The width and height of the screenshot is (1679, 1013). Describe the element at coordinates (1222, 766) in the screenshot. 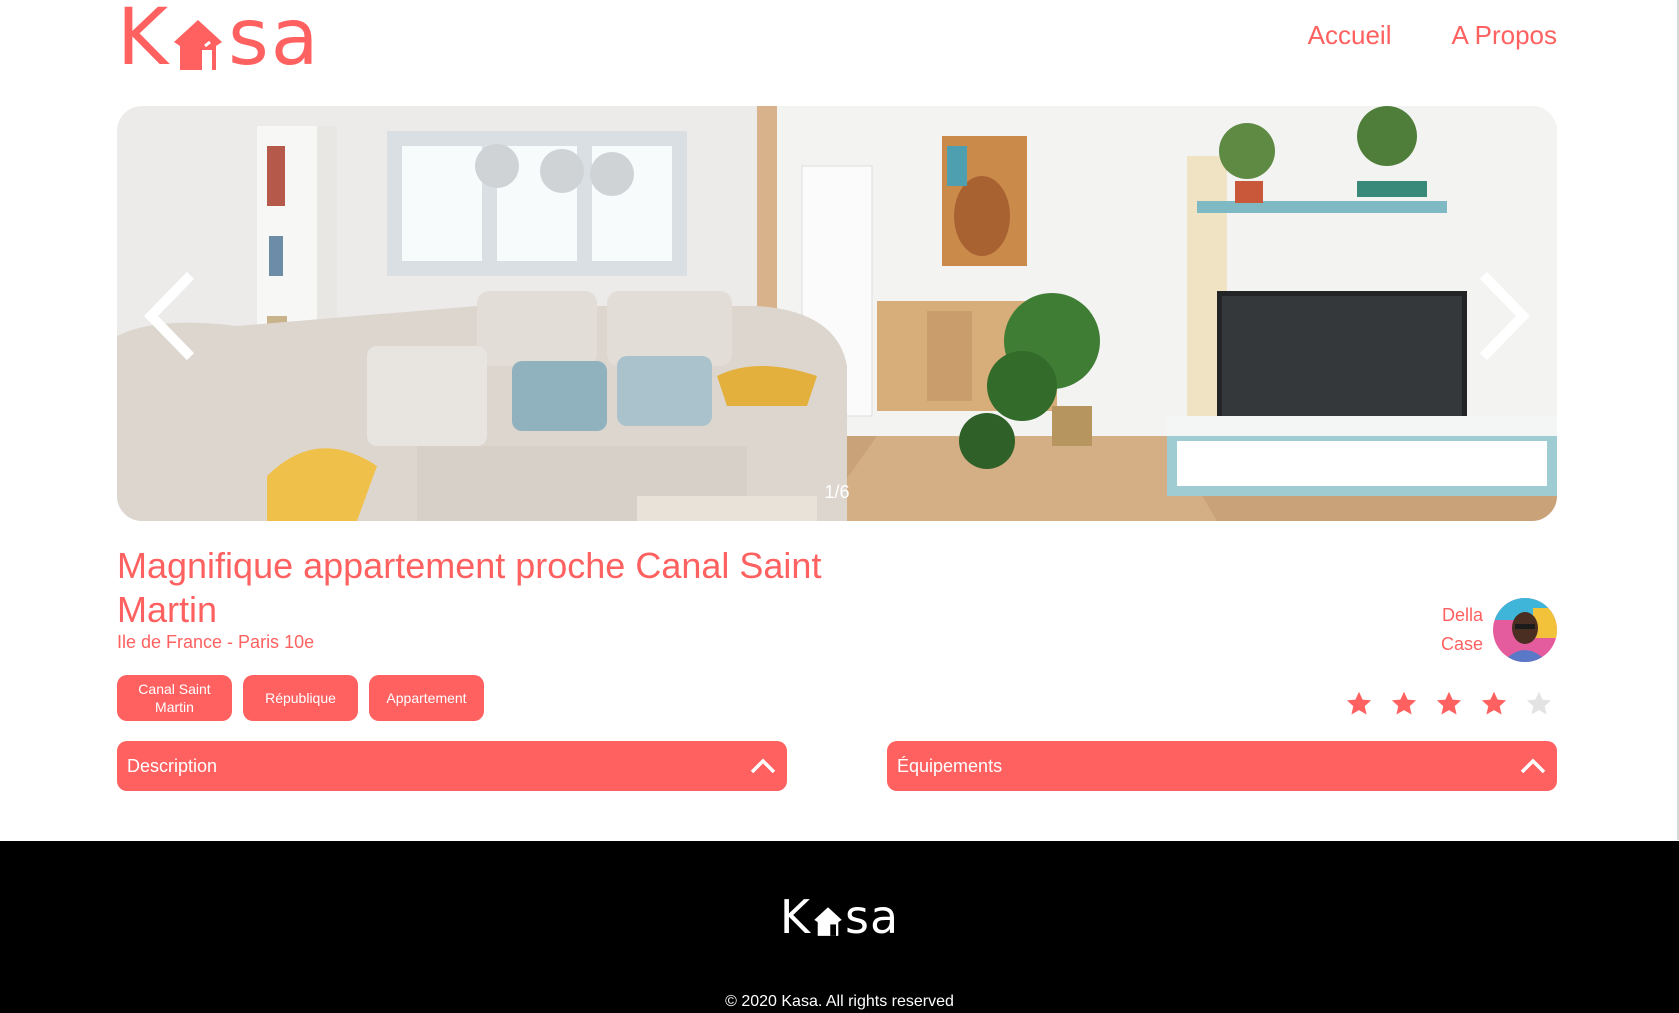

I see `equipments-collapse: Équipements` at that location.